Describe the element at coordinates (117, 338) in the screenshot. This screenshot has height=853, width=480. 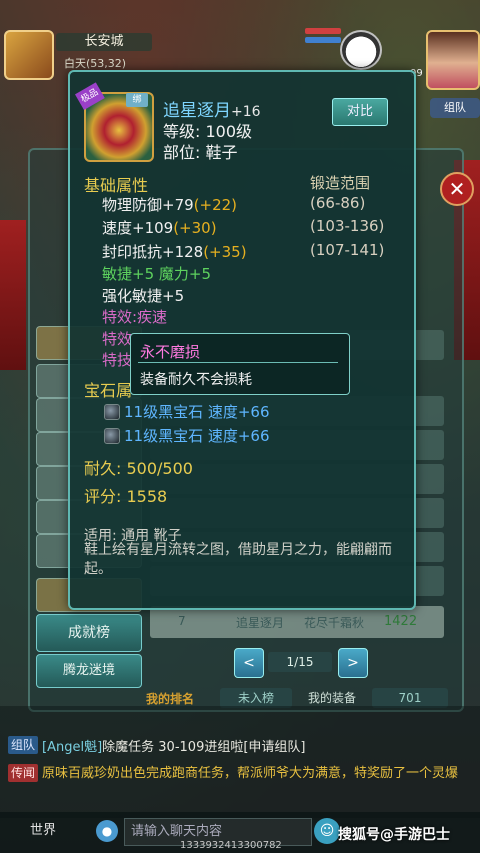
I see `special-effect: 特效` at that location.